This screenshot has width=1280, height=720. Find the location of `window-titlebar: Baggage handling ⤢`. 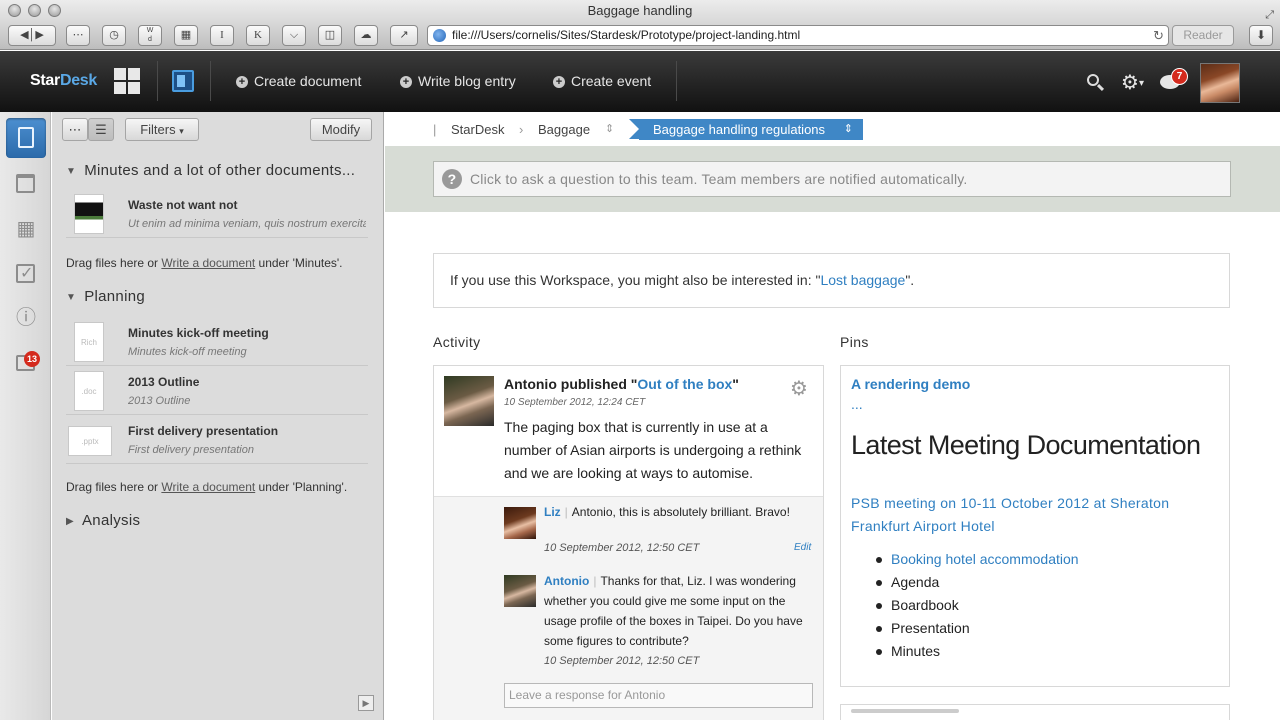

window-titlebar: Baggage handling ⤢ is located at coordinates (640, 11).